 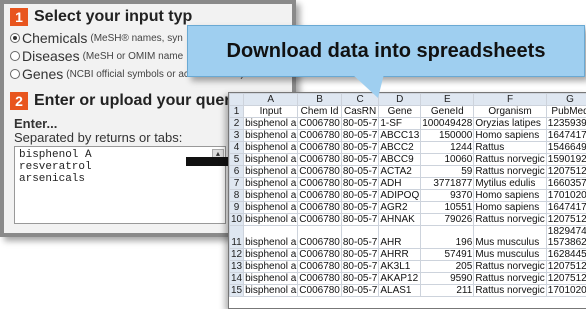 I want to click on cell: 57491, so click(x=447, y=255).